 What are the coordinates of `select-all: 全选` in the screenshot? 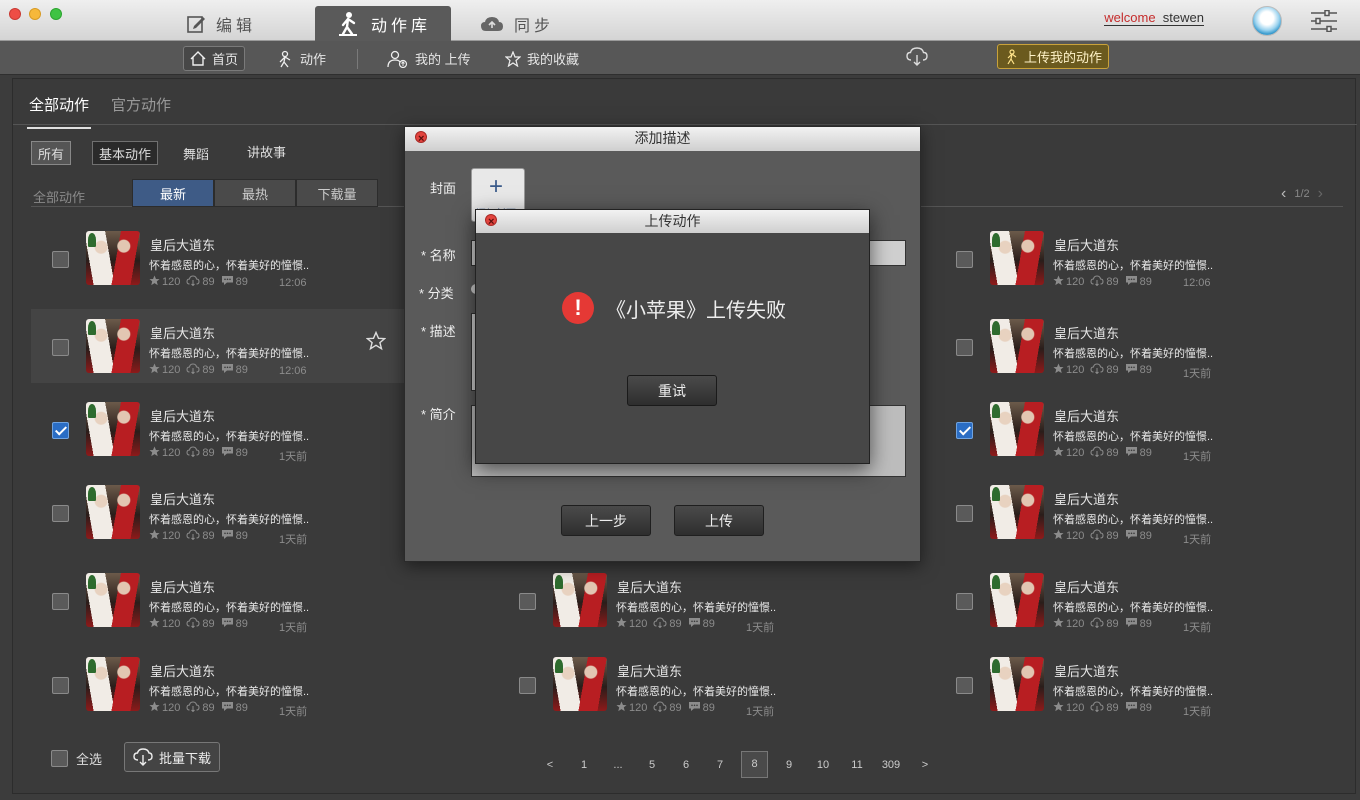 It's located at (76, 758).